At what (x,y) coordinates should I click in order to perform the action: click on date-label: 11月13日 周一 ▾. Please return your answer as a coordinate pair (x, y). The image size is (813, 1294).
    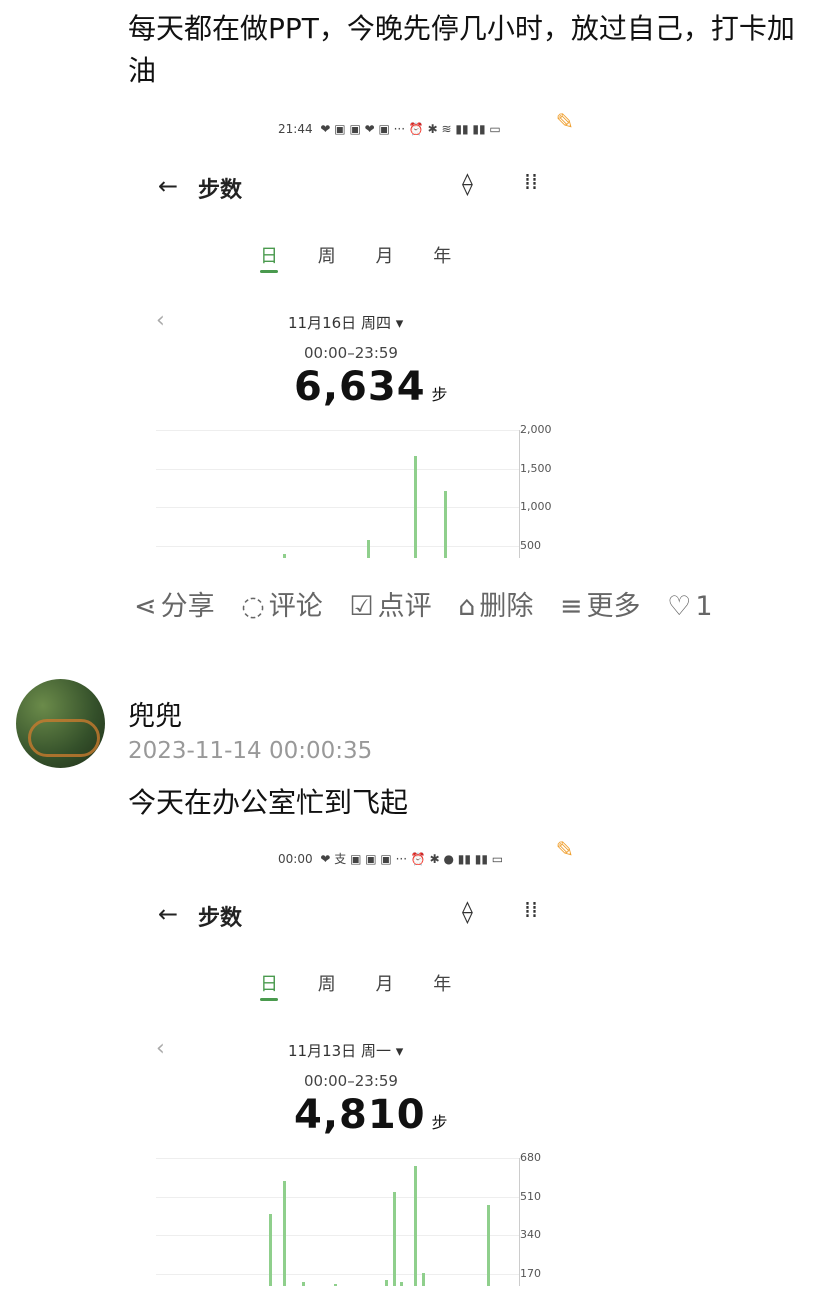
    Looking at the image, I should click on (346, 1051).